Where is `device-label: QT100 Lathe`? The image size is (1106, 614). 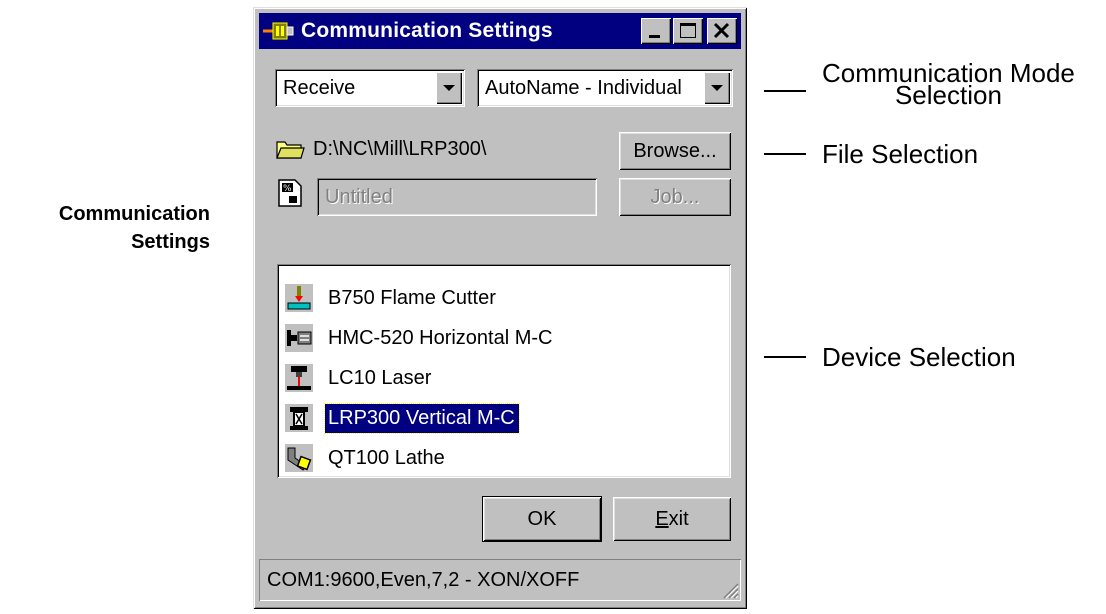 device-label: QT100 Lathe is located at coordinates (386, 457).